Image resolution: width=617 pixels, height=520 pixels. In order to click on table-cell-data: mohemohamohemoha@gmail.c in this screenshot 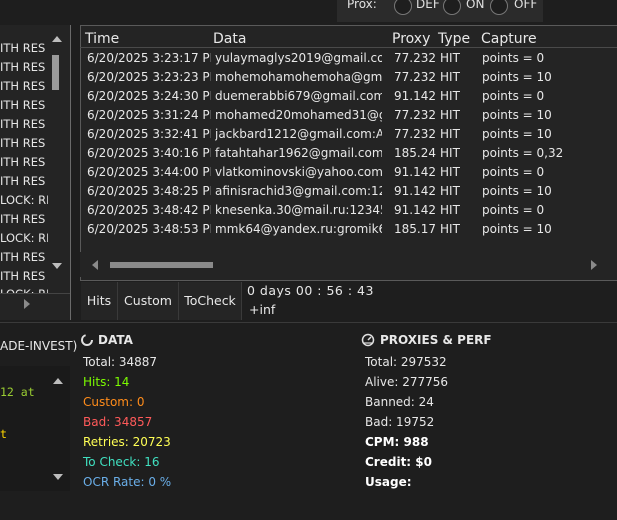, I will do `click(298, 77)`.